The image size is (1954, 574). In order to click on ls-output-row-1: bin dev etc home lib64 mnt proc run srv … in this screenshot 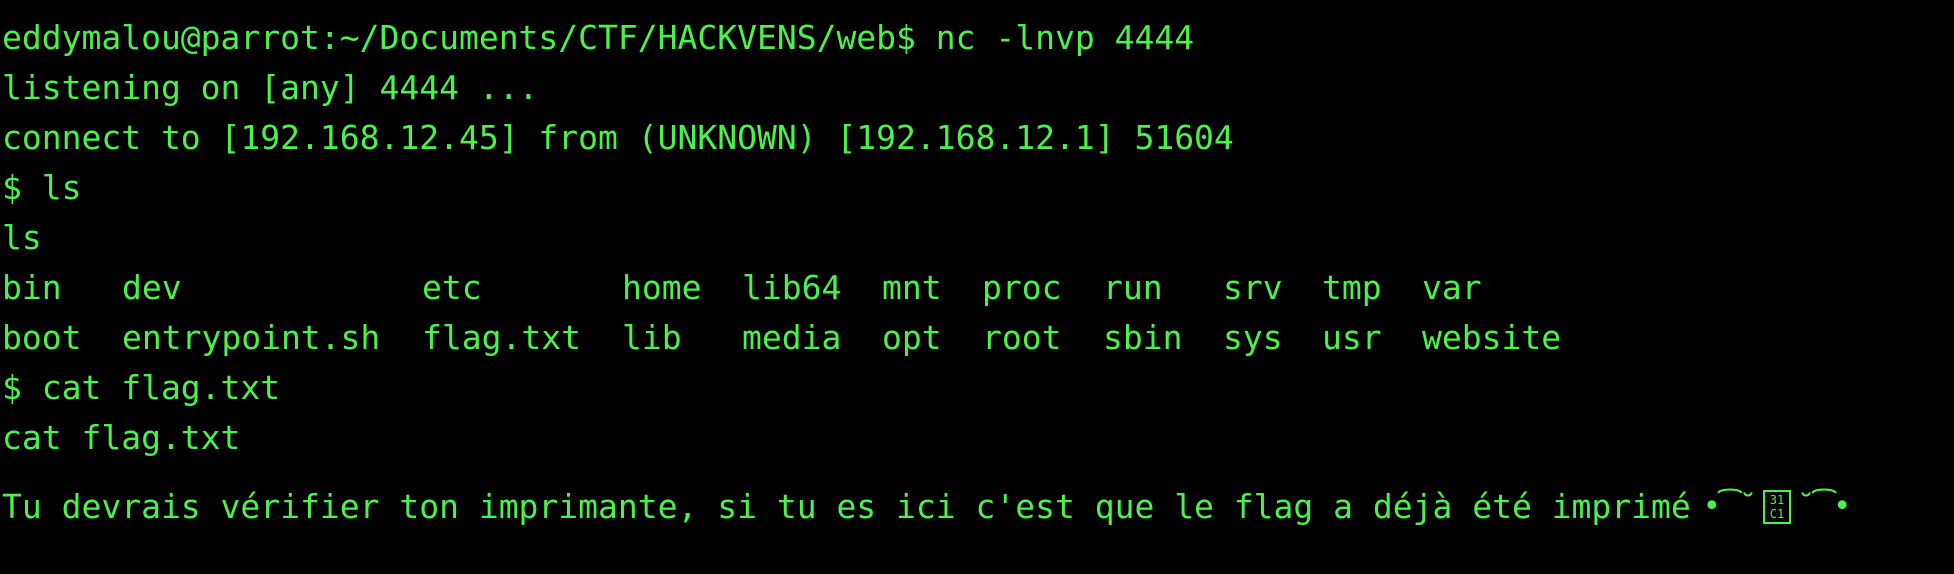, I will do `click(926, 288)`.